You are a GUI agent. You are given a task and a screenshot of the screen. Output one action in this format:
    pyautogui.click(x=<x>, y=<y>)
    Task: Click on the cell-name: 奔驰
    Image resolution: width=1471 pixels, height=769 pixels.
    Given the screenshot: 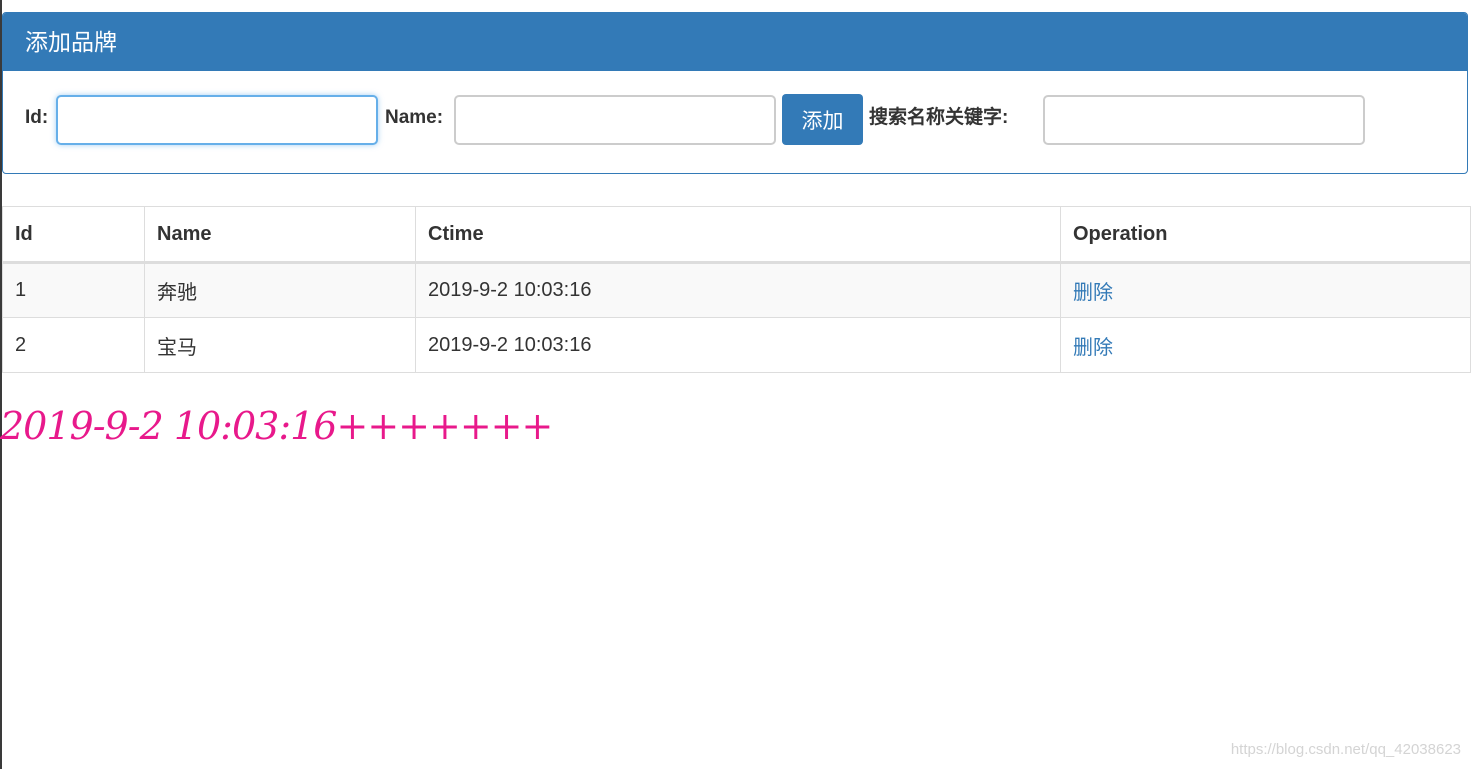 What is the action you would take?
    pyautogui.click(x=280, y=290)
    